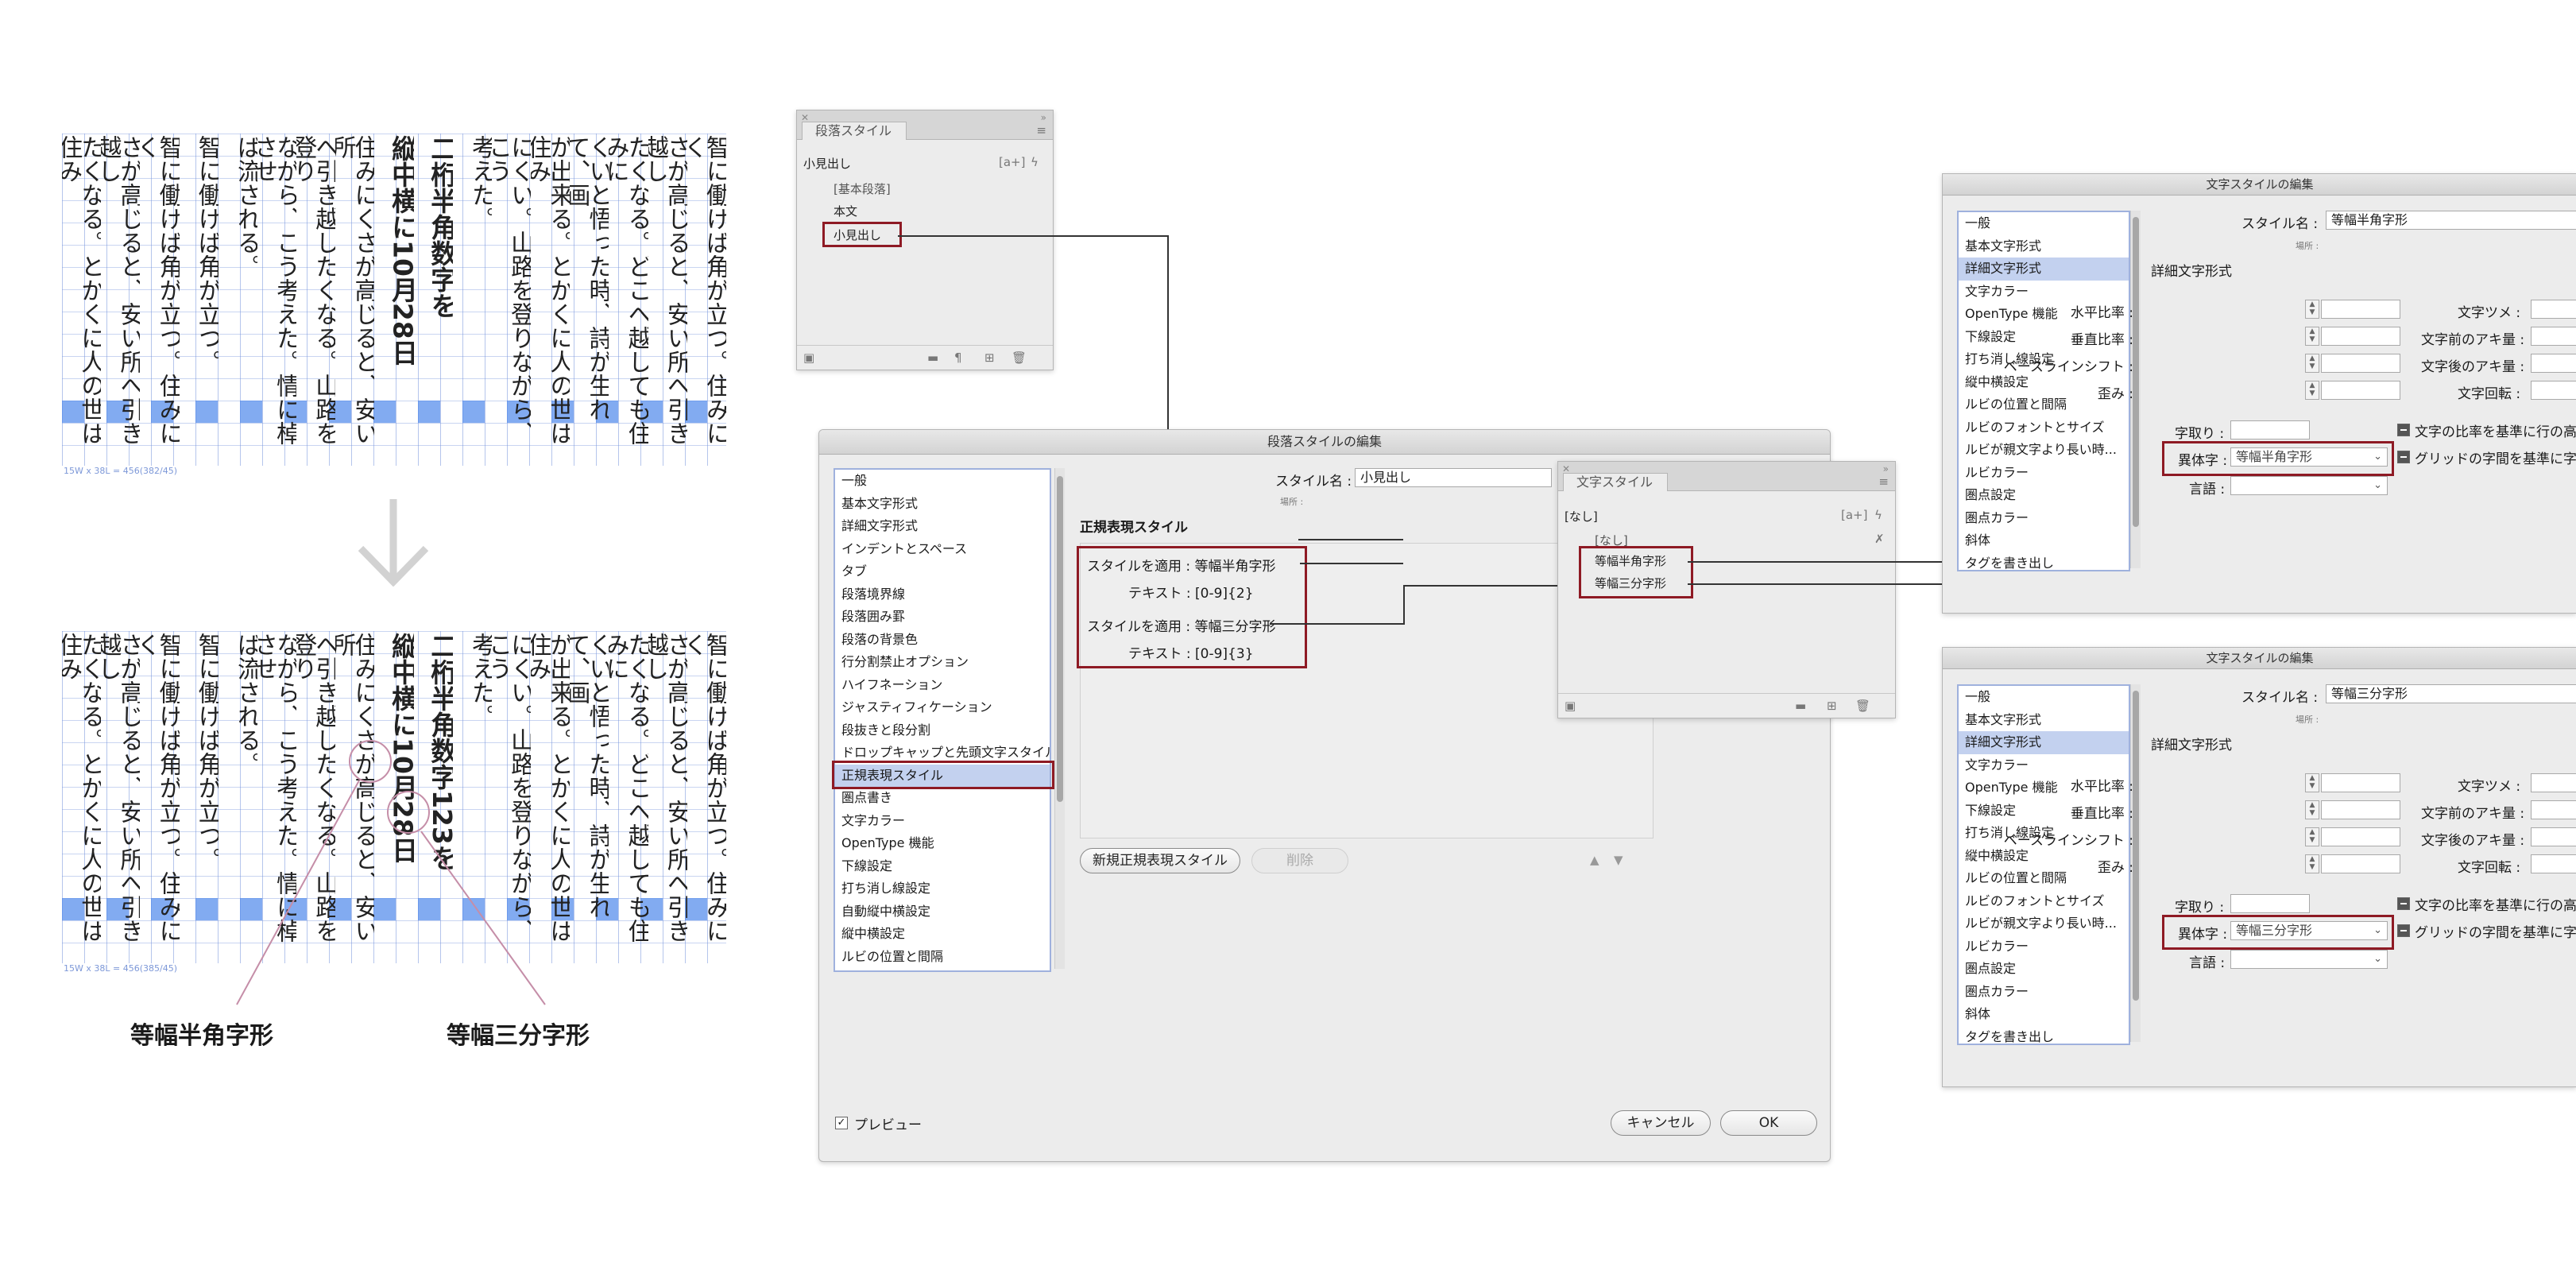 The image size is (2576, 1278). I want to click on clear-override-icon: ¶, so click(958, 357).